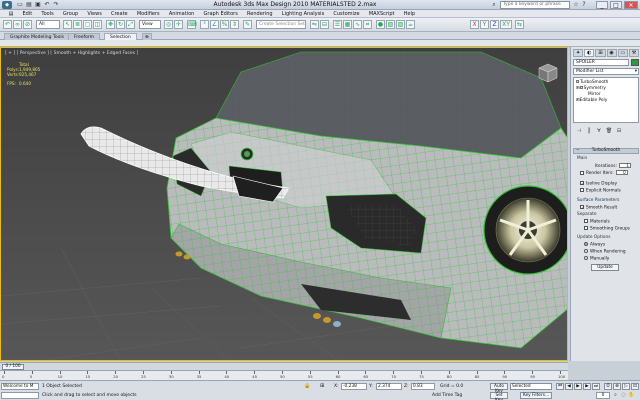 This screenshot has width=640, height=400. Describe the element at coordinates (506, 24) in the screenshot. I see `axis-xy-constraint-icon: XY` at that location.